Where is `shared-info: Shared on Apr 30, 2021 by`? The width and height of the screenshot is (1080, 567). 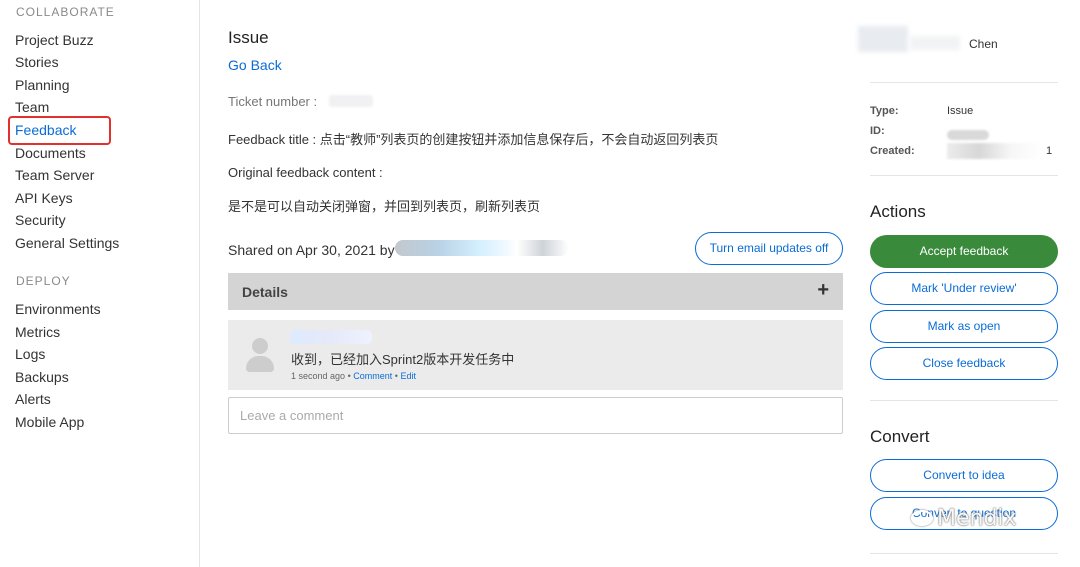 shared-info: Shared on Apr 30, 2021 by is located at coordinates (311, 250).